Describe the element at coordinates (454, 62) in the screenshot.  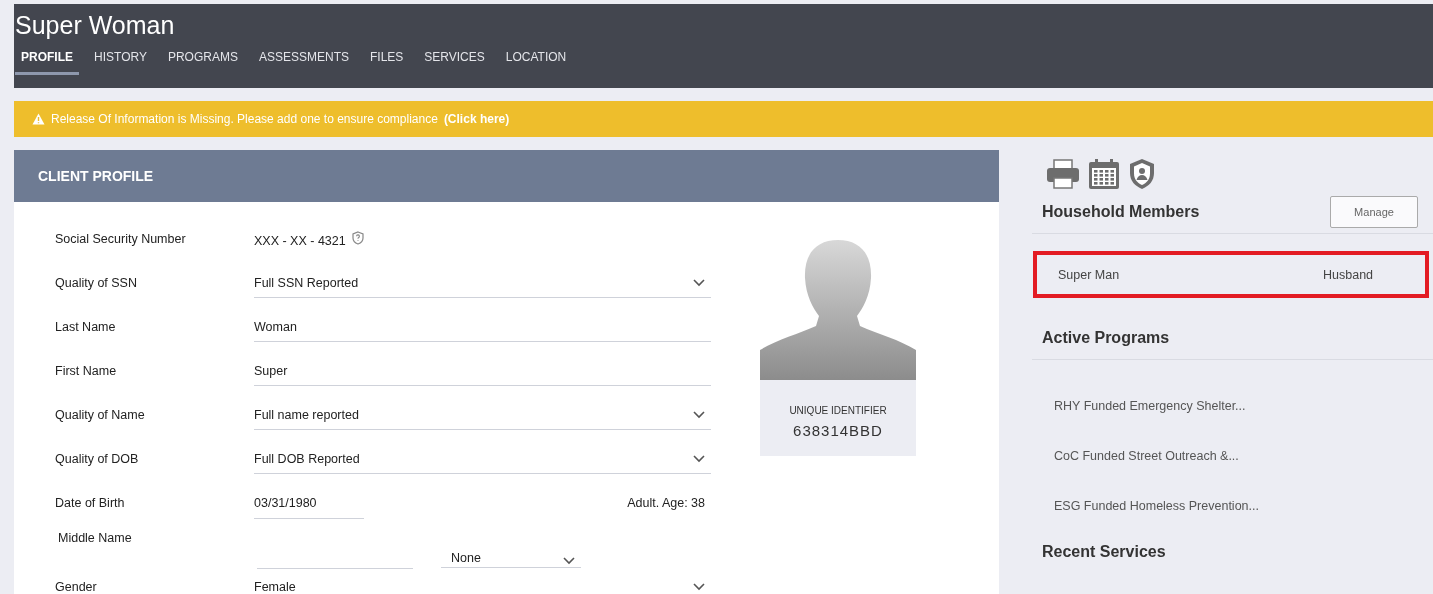
I see `nav-tab: SERVICES` at that location.